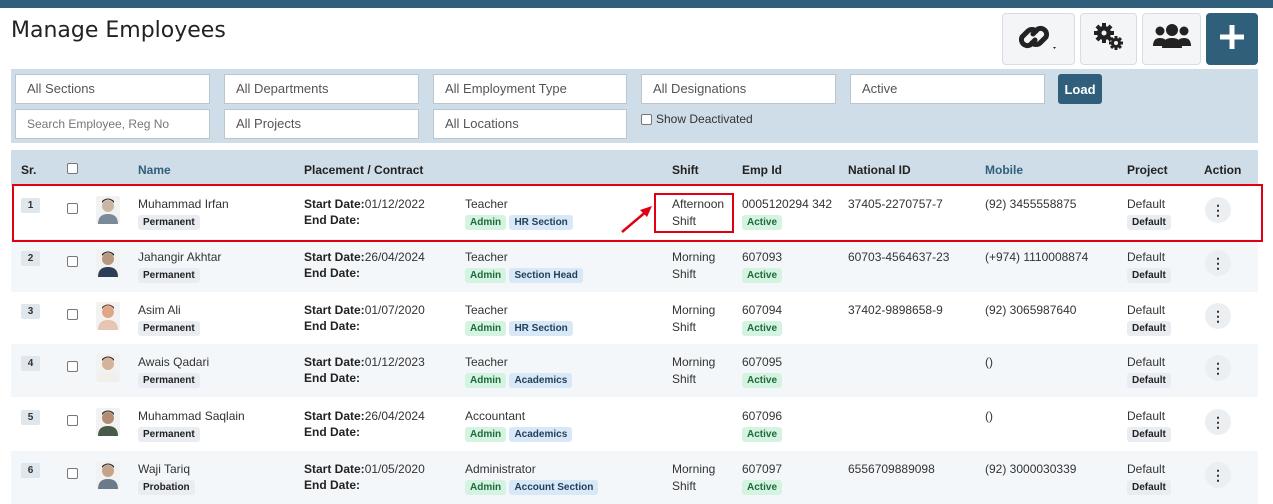 The image size is (1273, 504). What do you see at coordinates (30, 470) in the screenshot?
I see `row-number: 6` at bounding box center [30, 470].